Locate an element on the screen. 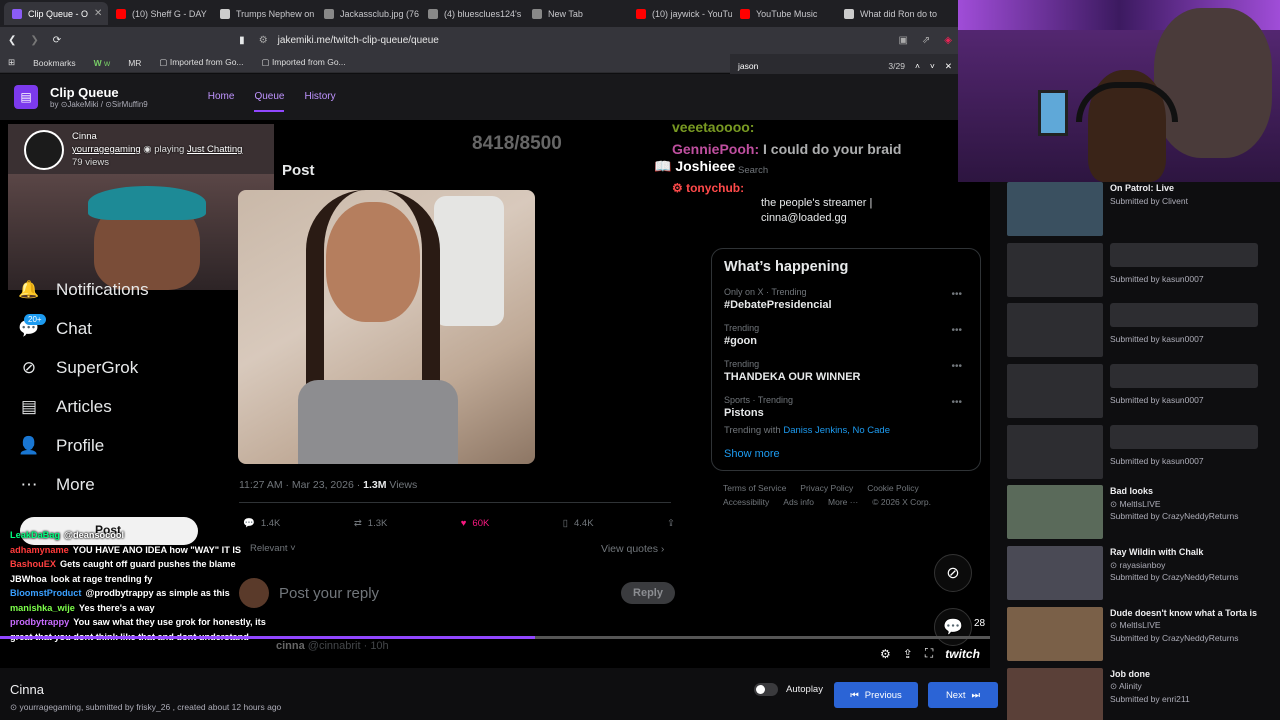 The width and height of the screenshot is (1280, 720). footer-link: Privacy Policy is located at coordinates (826, 488).